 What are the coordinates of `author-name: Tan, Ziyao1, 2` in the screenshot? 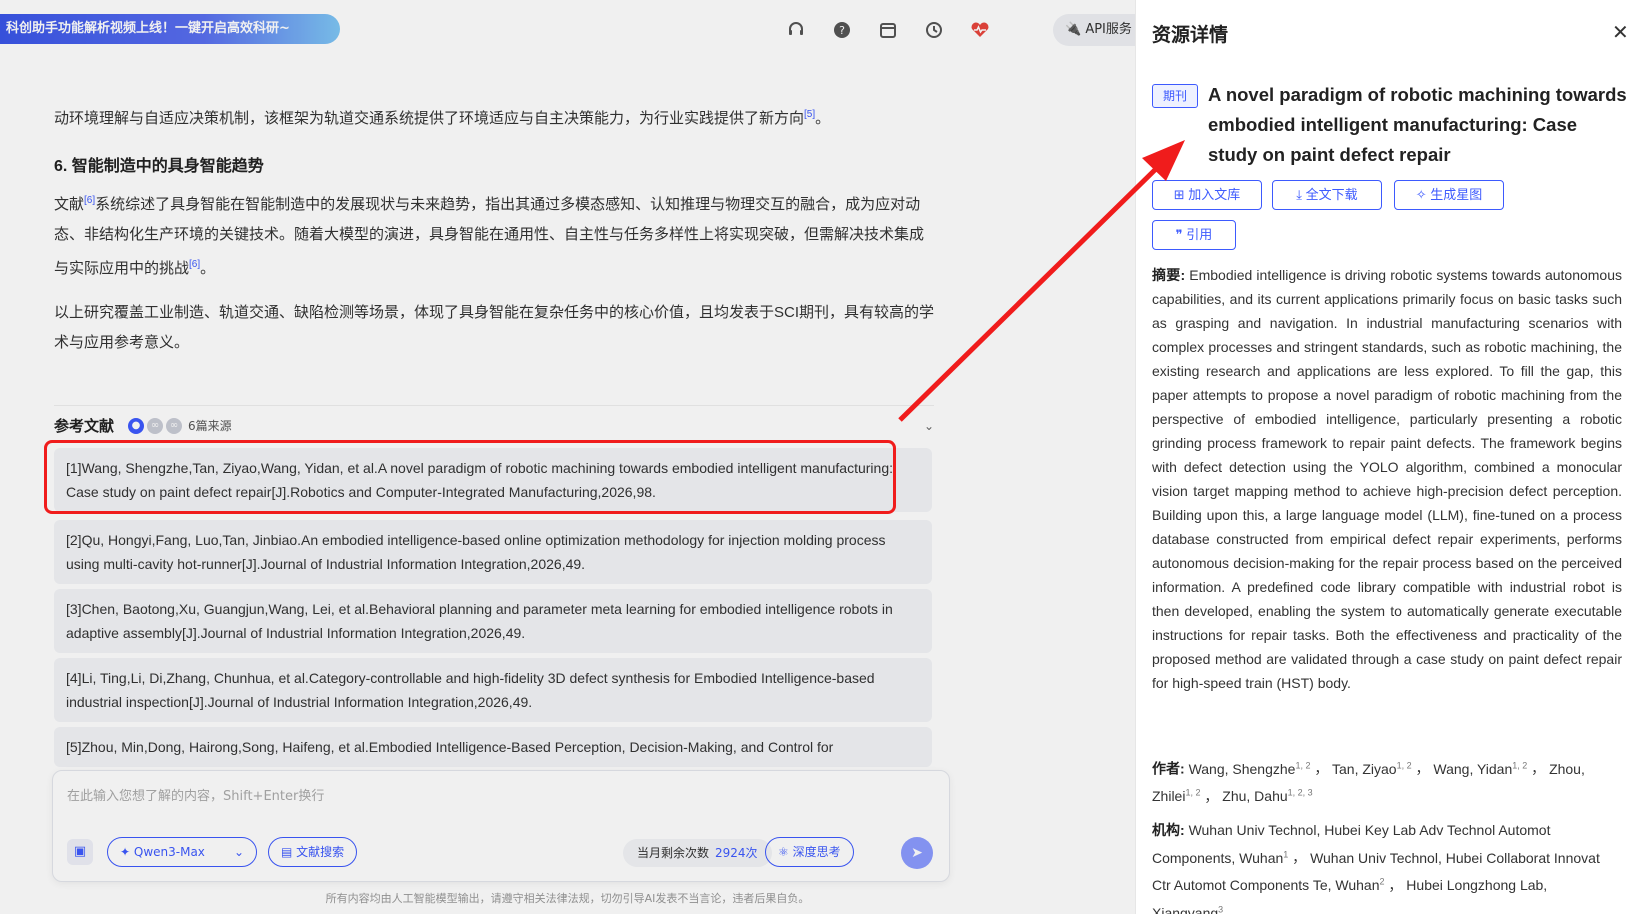 It's located at (1372, 768).